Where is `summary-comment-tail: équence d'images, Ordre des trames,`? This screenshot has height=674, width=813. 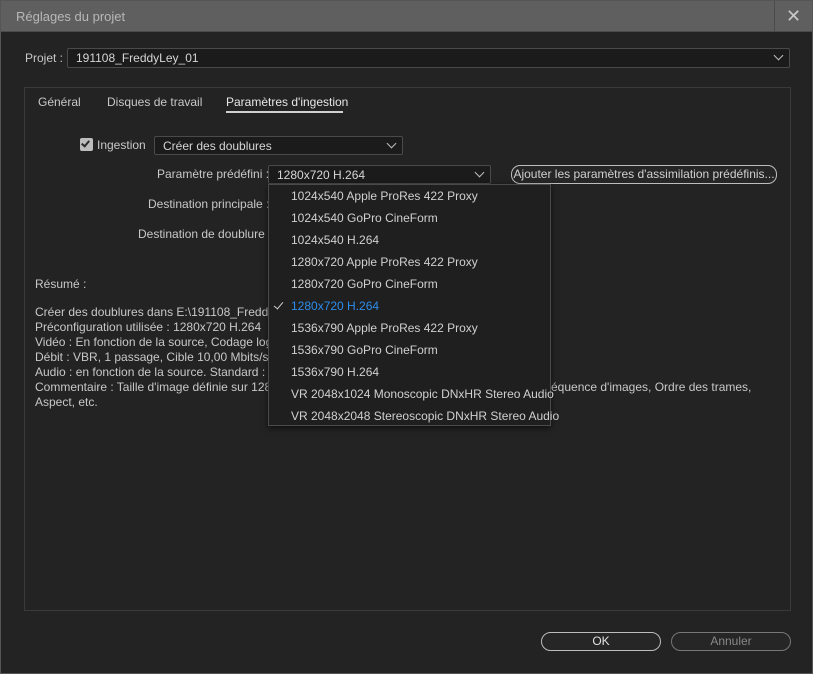 summary-comment-tail: équence d'images, Ordre des trames, is located at coordinates (651, 387).